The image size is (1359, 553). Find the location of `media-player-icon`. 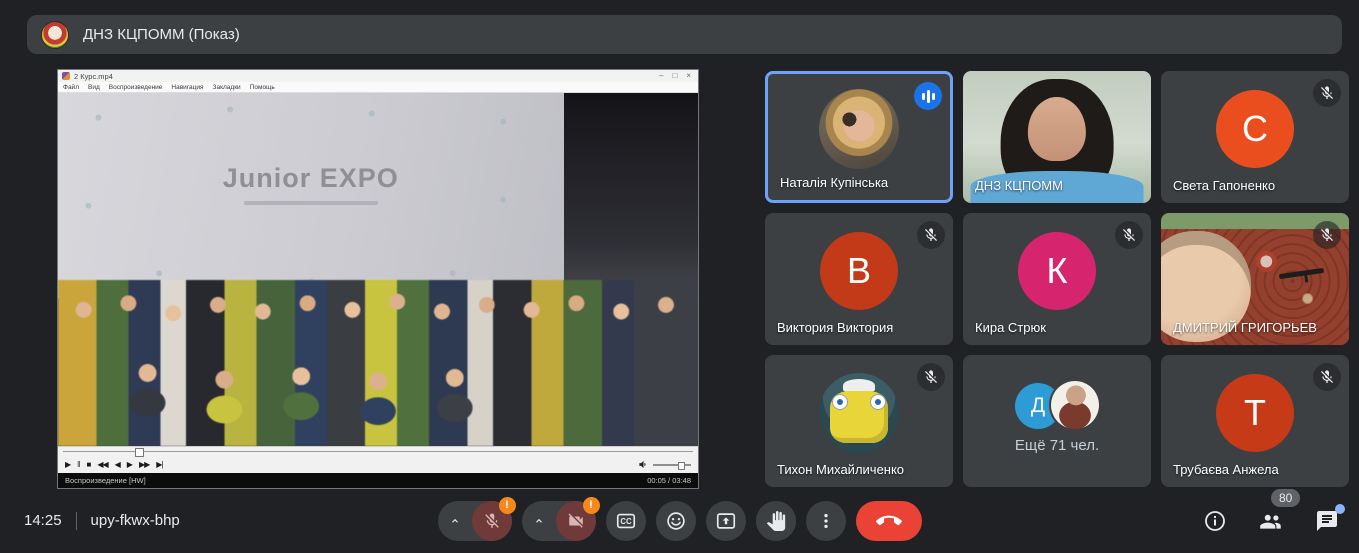

media-player-icon is located at coordinates (66, 76).